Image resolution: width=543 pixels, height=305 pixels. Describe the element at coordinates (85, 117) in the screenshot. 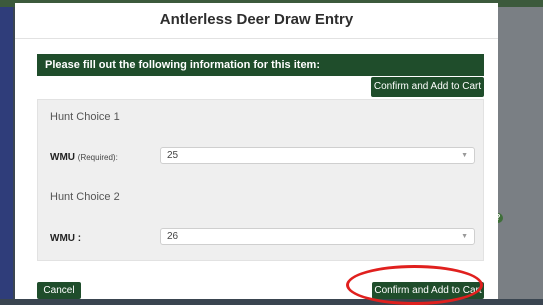

I see `hunt-choice-1-heading: Hunt Choice 1` at that location.